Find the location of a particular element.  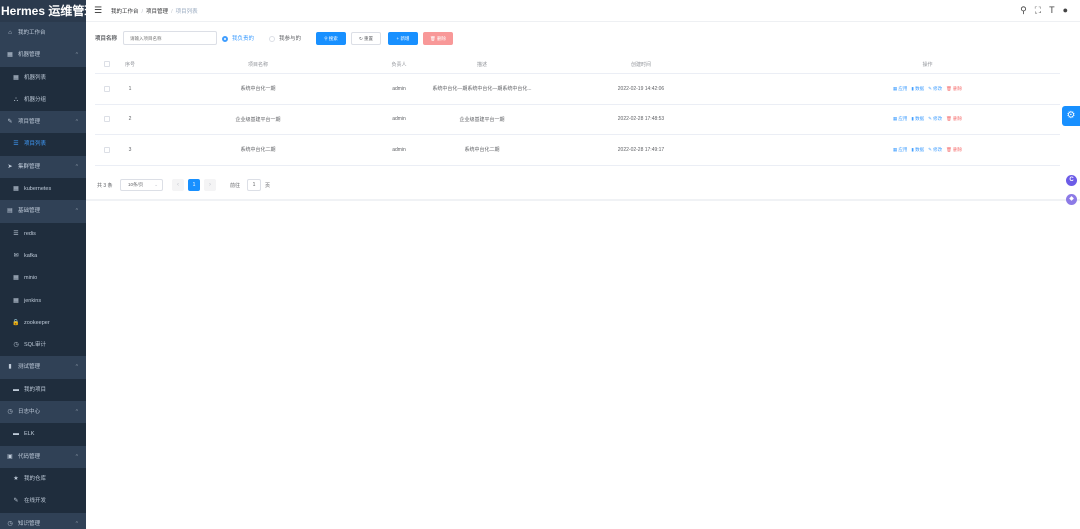

delete-button: 🗑 删除 is located at coordinates (438, 38).